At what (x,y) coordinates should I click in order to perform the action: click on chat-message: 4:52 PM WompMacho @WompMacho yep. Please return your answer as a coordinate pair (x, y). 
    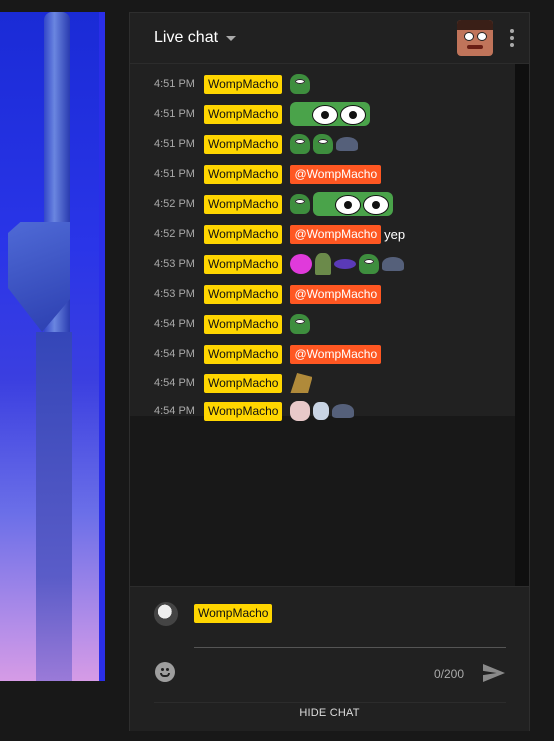
    Looking at the image, I should click on (322, 234).